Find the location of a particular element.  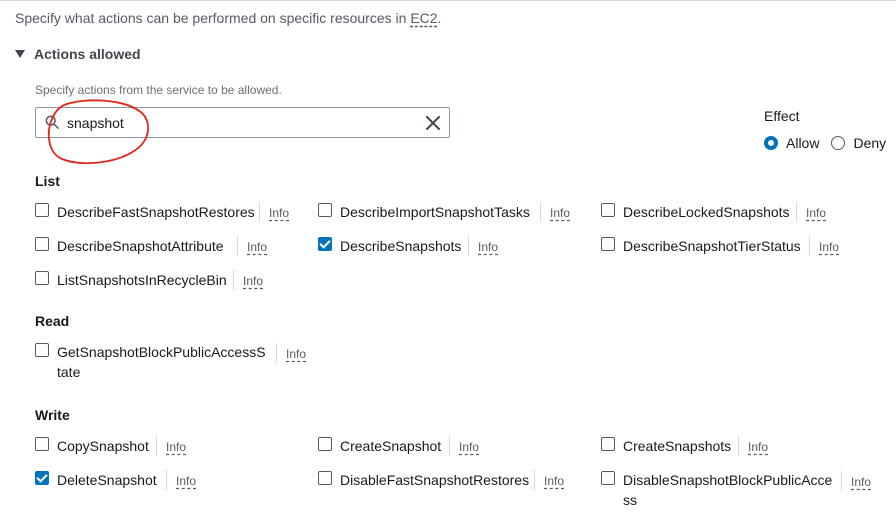

action-checkbox-item: GetSnapshotBlockPublicAccessState is located at coordinates (151, 362).